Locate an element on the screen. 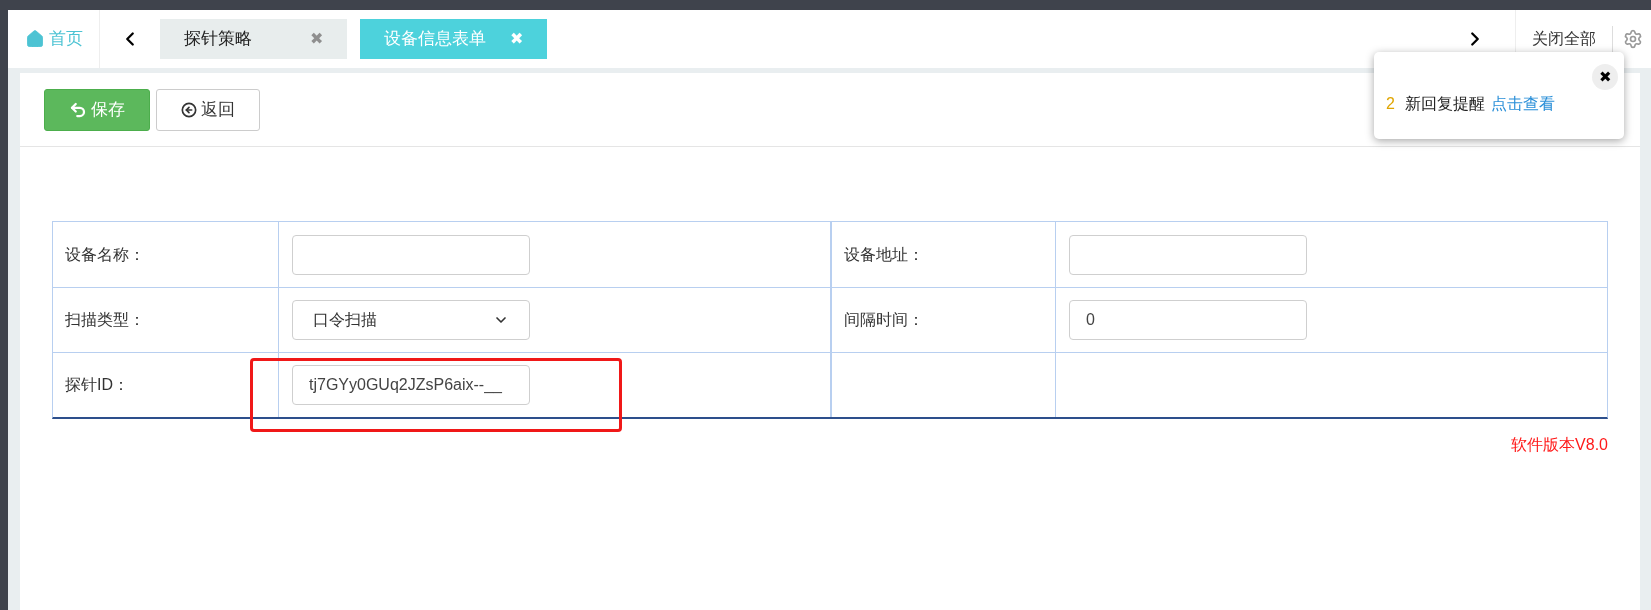  view-link: 点击查看 is located at coordinates (1522, 104).